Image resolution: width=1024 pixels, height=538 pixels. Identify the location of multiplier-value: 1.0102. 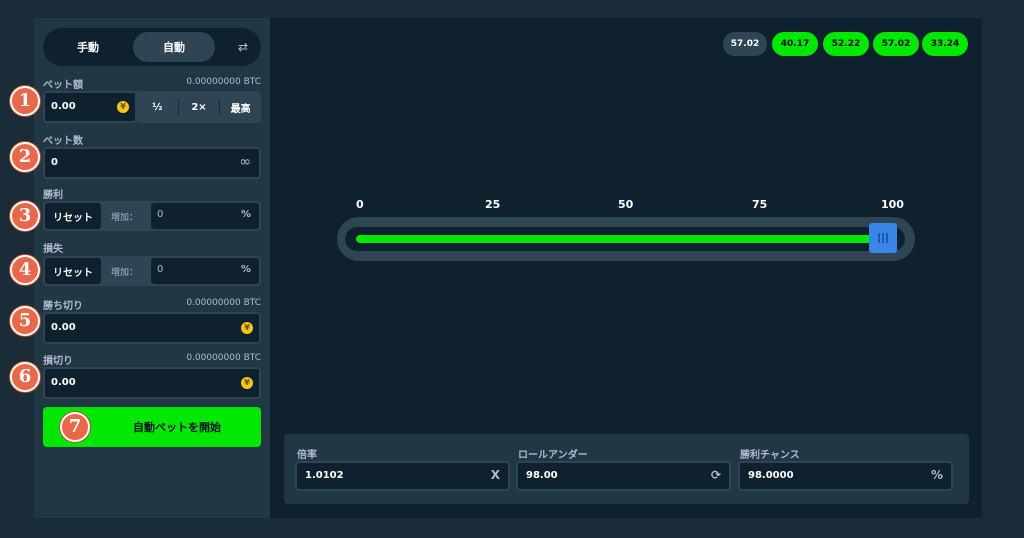
(324, 475).